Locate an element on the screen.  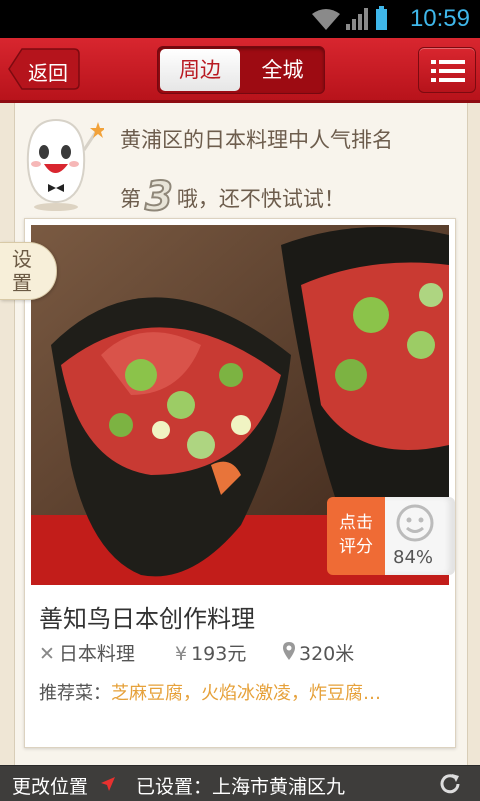
app-header: 返回 周边 全城 is located at coordinates (240, 70).